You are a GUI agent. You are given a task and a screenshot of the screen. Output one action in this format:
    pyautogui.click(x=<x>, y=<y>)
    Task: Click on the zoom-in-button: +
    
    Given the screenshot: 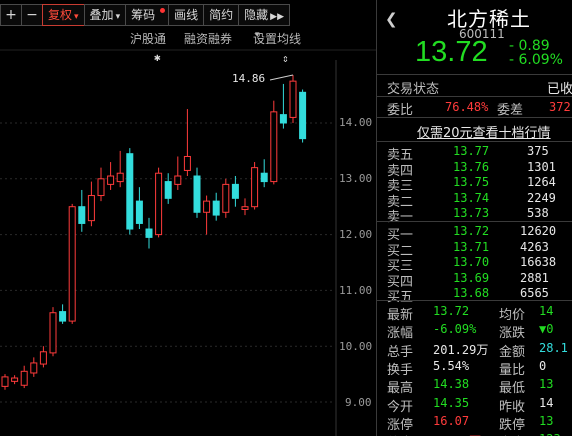 What is the action you would take?
    pyautogui.click(x=11, y=15)
    